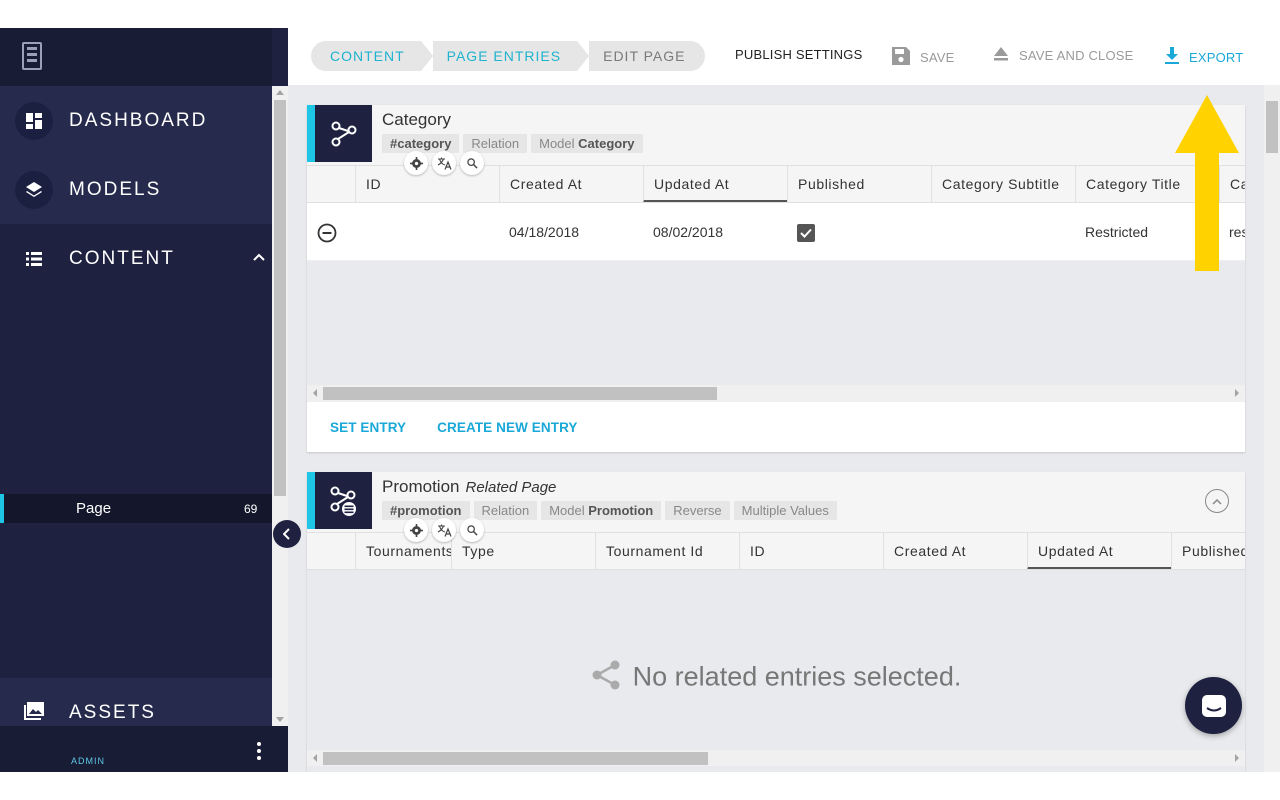 This screenshot has width=1280, height=800. Describe the element at coordinates (368, 427) in the screenshot. I see `set-entry-button: SET ENTRY` at that location.